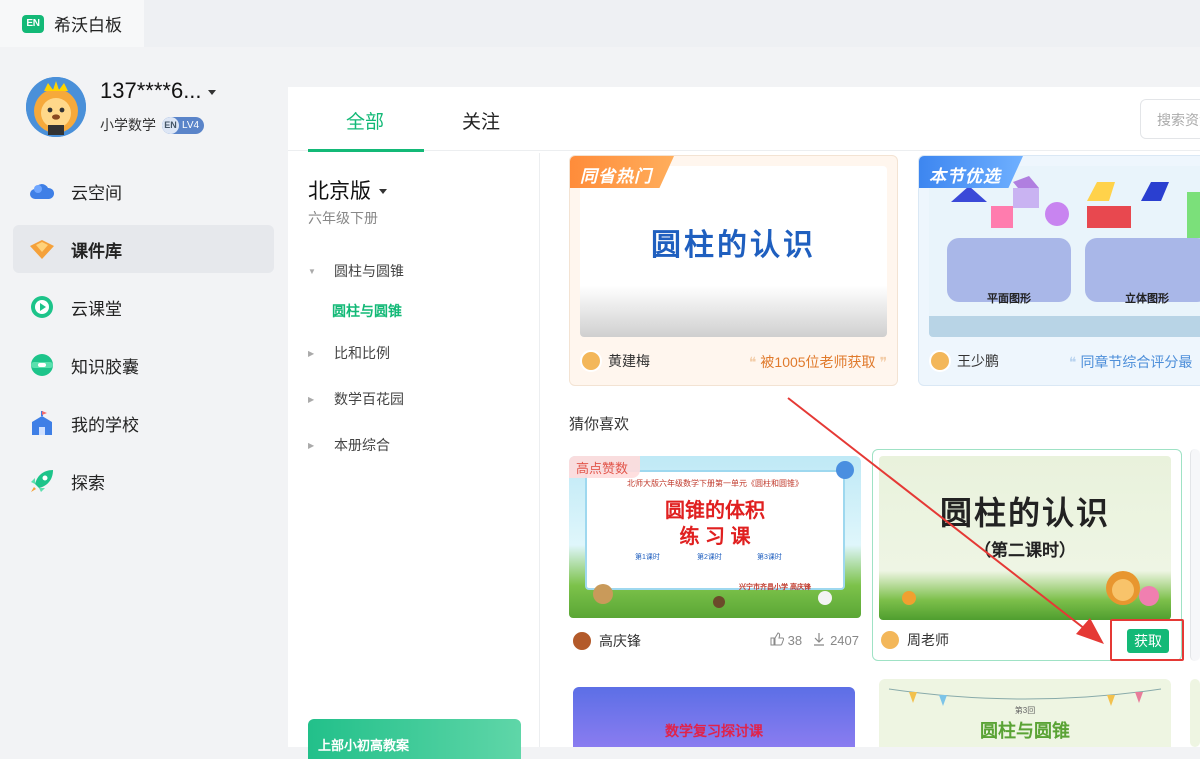 The height and width of the screenshot is (759, 1200). Describe the element at coordinates (105, 425) in the screenshot. I see `sidebar-item-label: 我的学校` at that location.